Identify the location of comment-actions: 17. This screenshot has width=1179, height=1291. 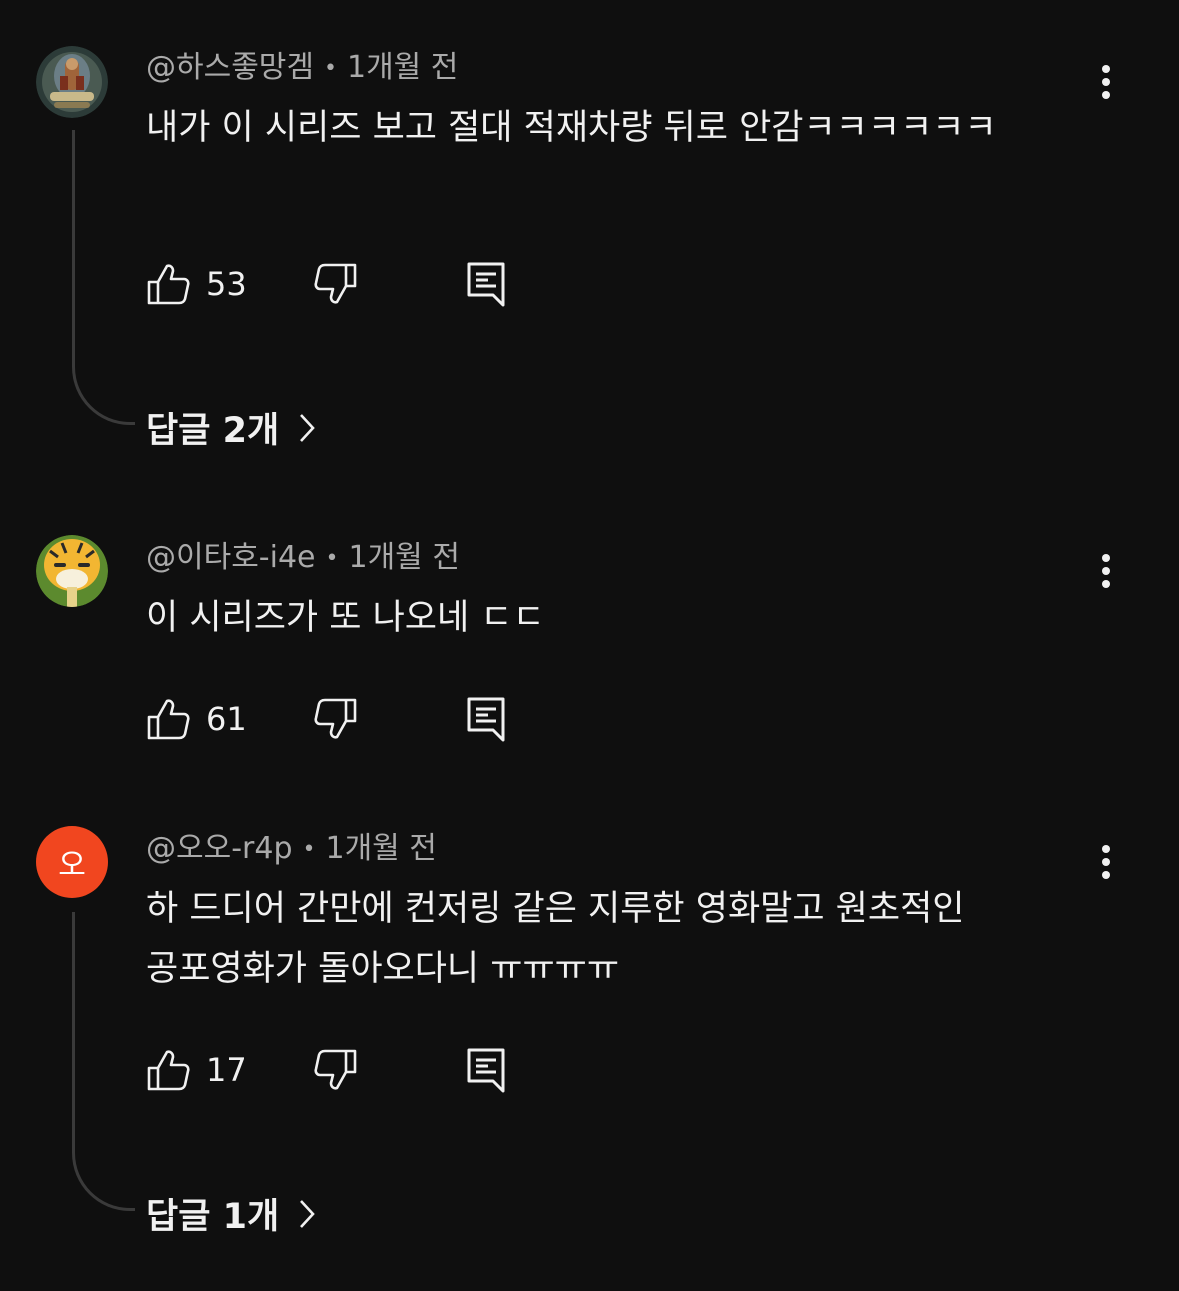
(346, 1070).